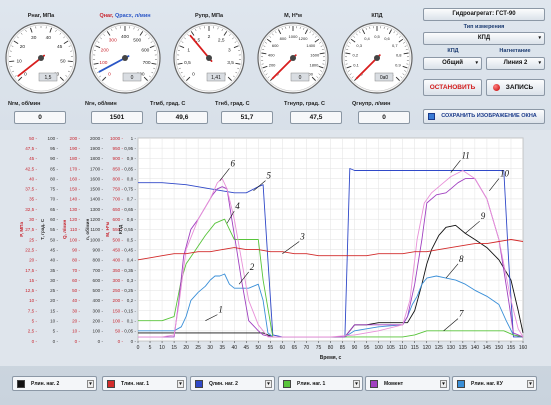 The image size is (551, 405). I want to click on gauge-title-text: КПД, so click(377, 16).